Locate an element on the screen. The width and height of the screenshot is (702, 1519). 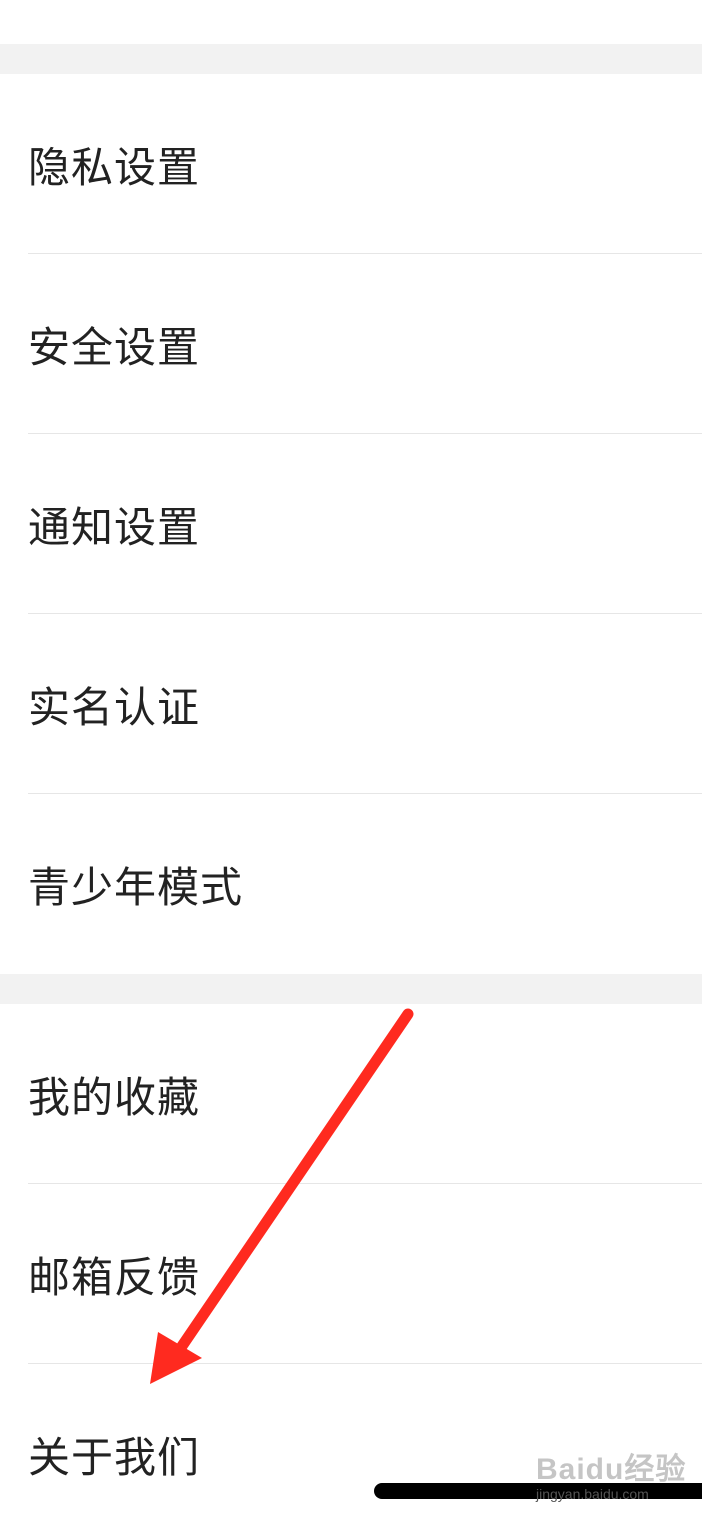
watermark-logo: Baidu经验 is located at coordinates (611, 1469).